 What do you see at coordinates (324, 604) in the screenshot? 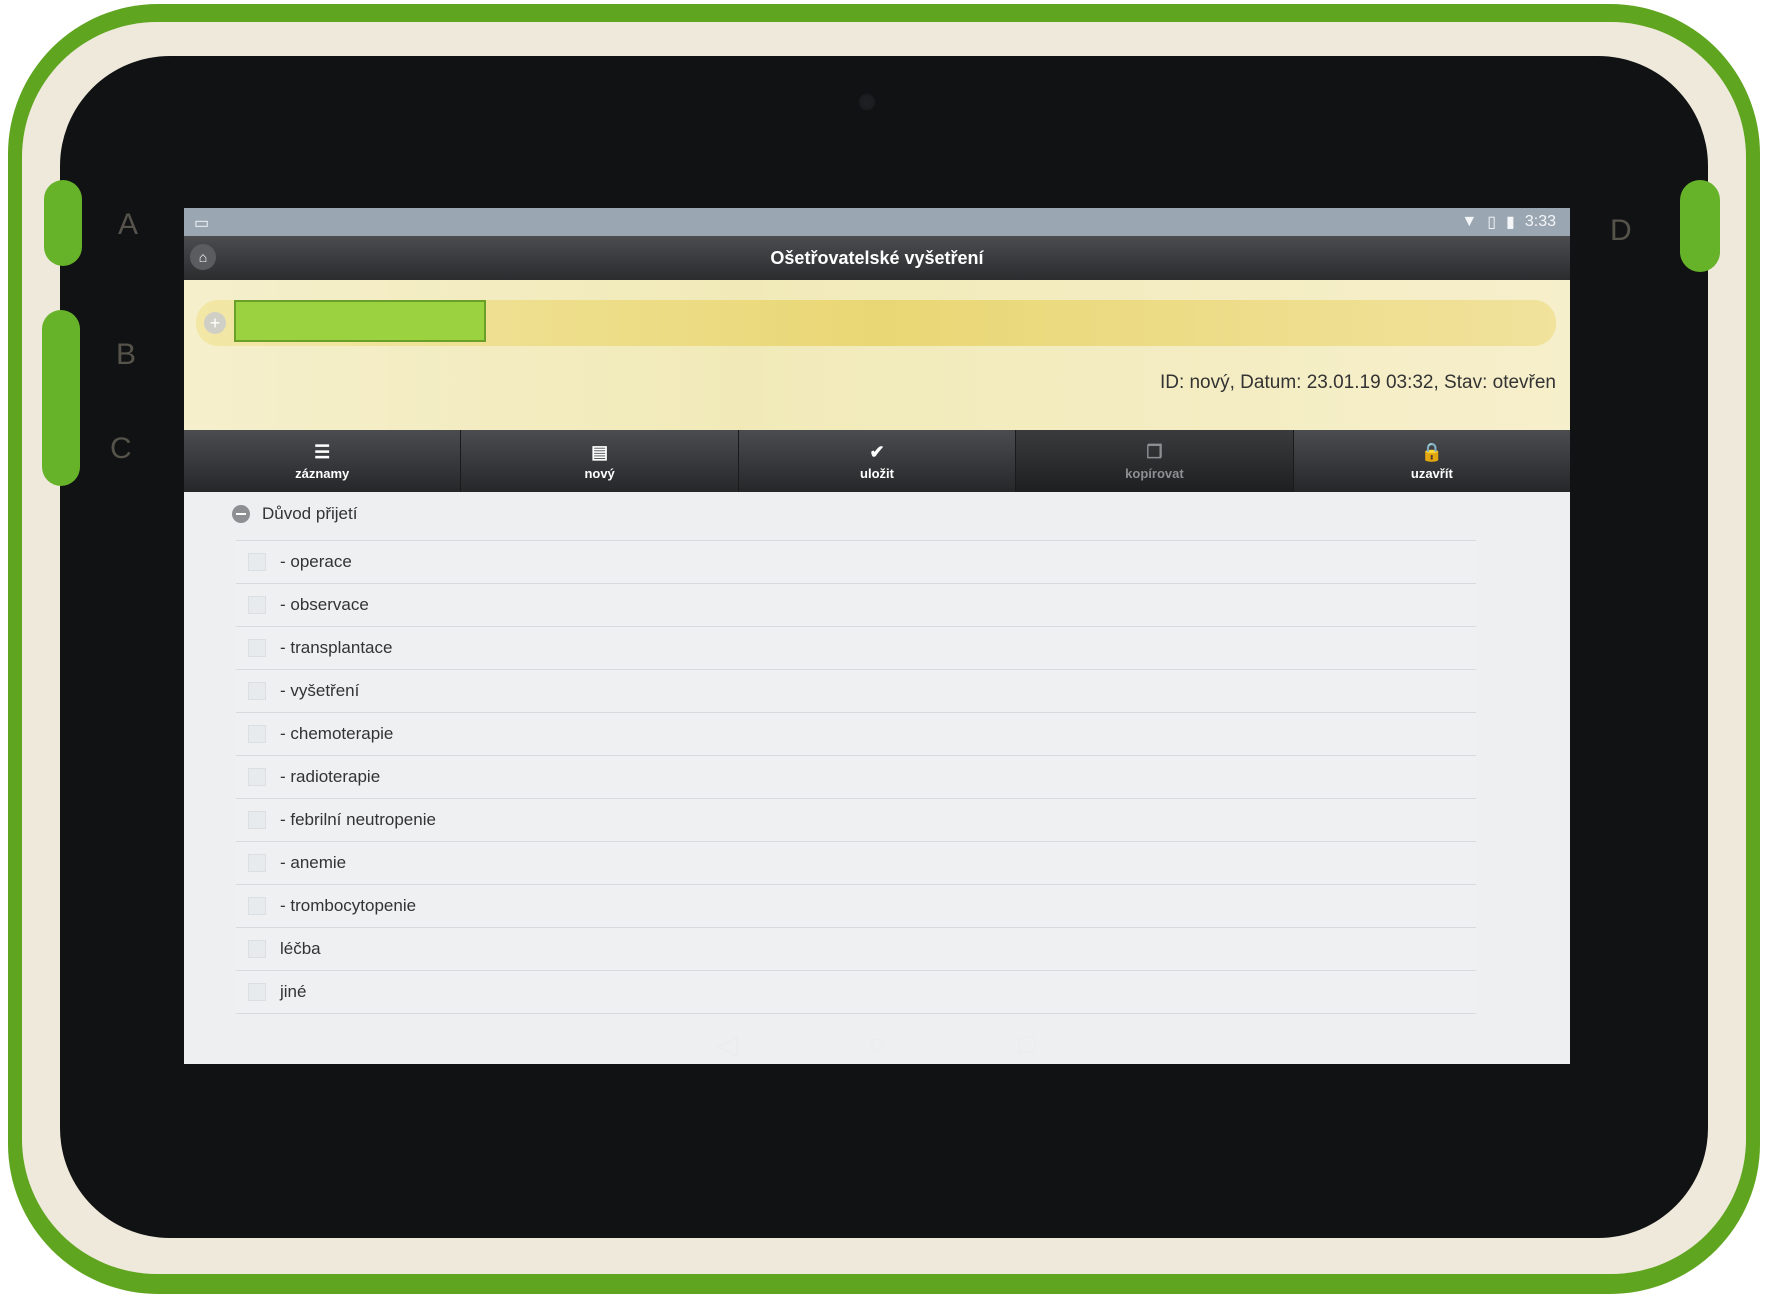
I see `list-item-label: - observace` at bounding box center [324, 604].